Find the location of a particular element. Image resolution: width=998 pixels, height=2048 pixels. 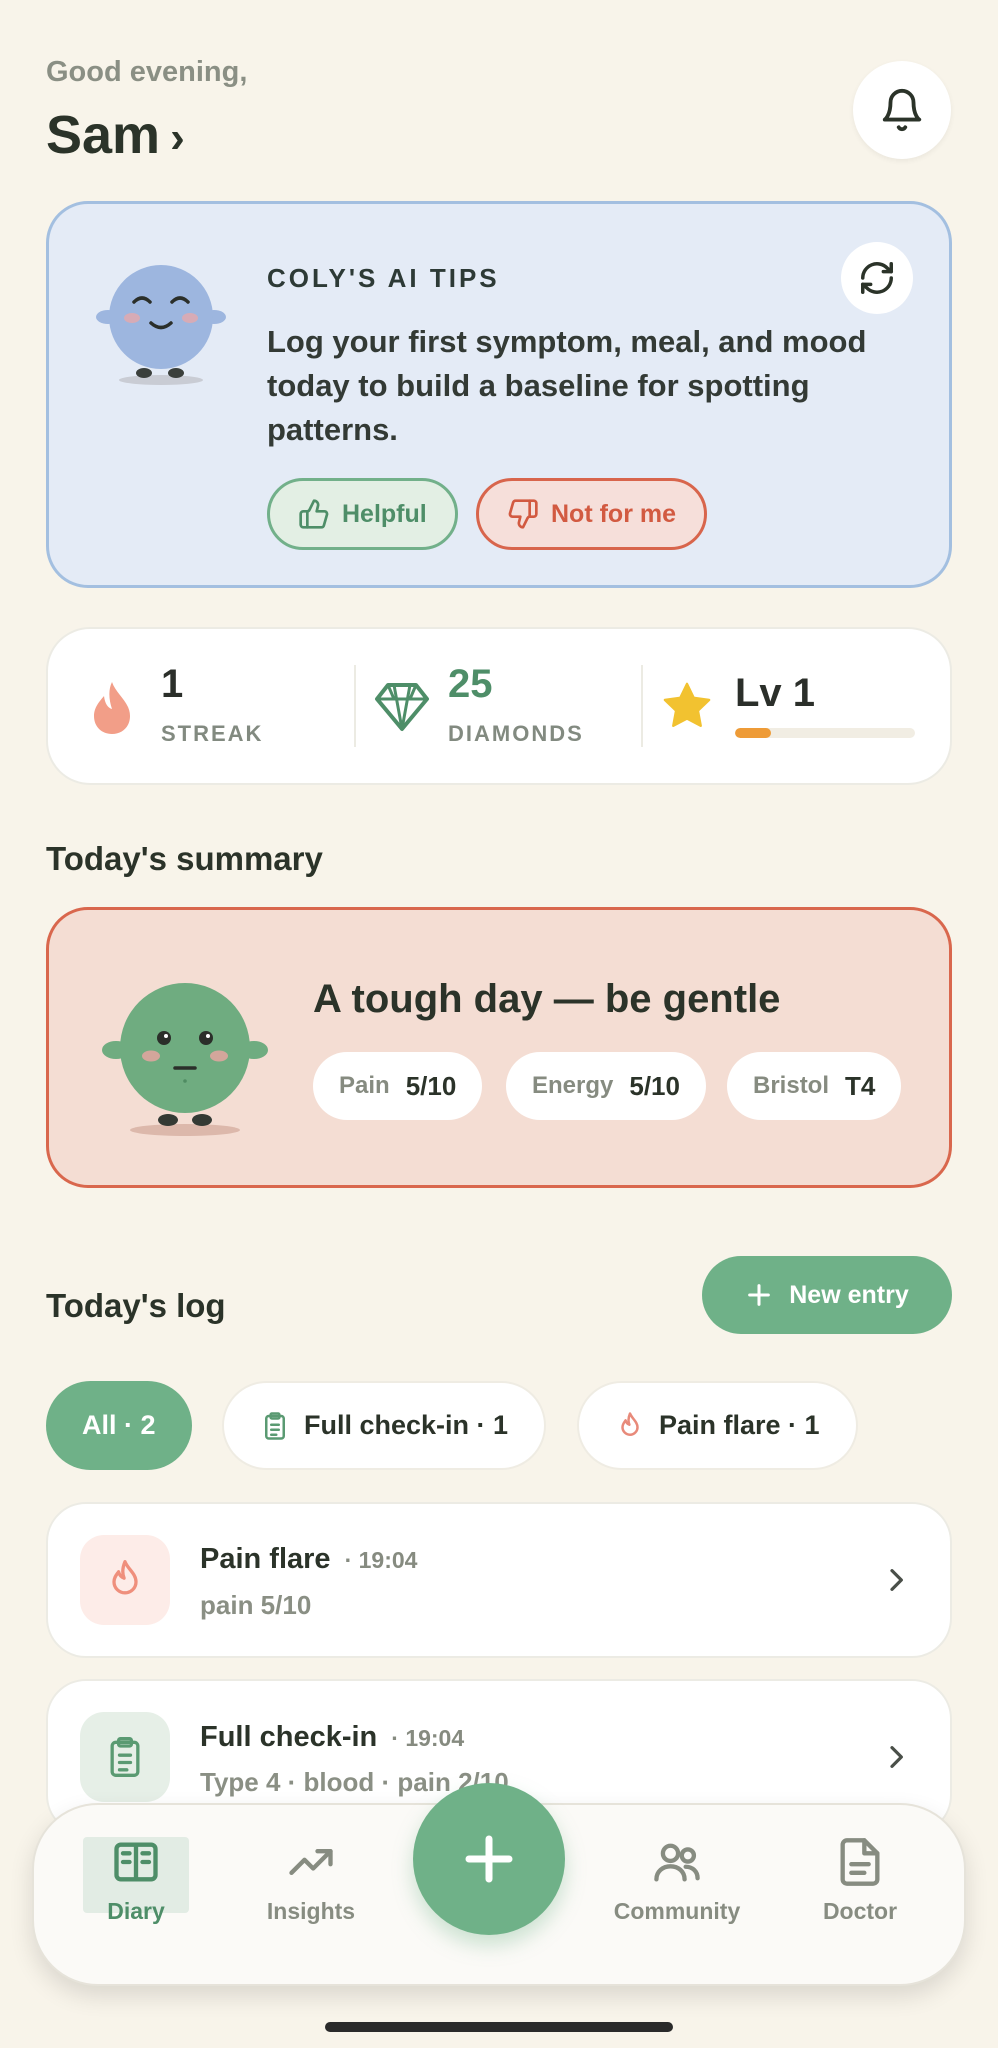

nav-item-community: Community is located at coordinates (677, 1880).